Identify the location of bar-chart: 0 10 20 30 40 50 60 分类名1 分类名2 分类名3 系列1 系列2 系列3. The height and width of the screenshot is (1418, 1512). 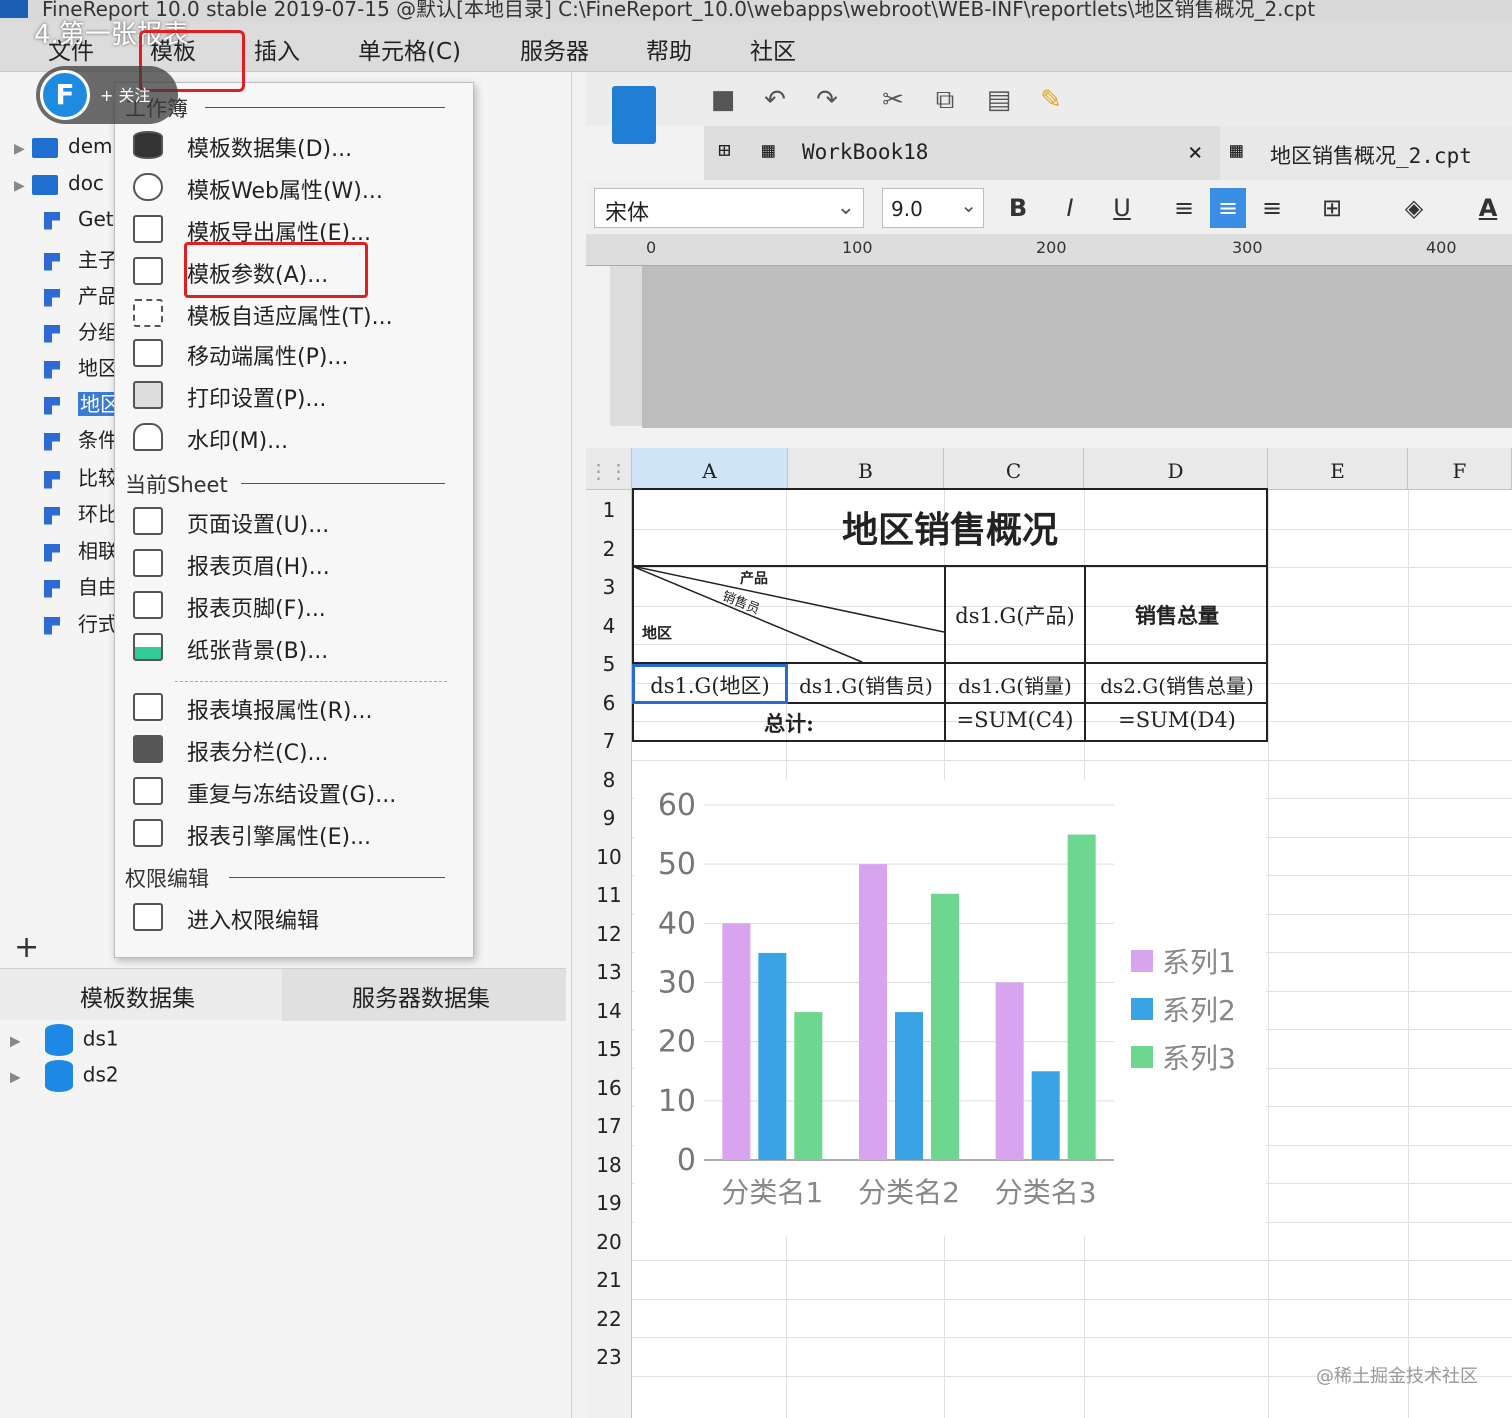
(950, 1008).